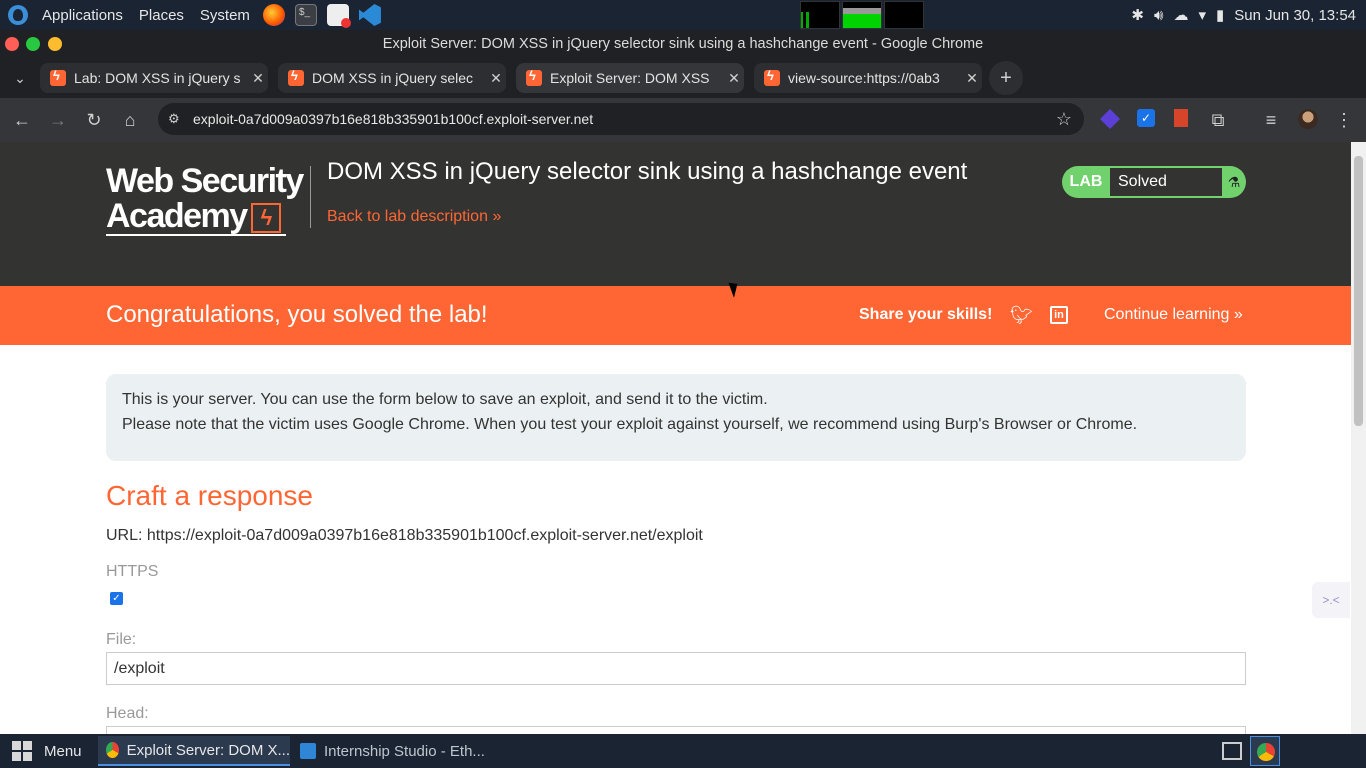 The height and width of the screenshot is (768, 1366). What do you see at coordinates (1358, 438) in the screenshot?
I see `page-scrollbar` at bounding box center [1358, 438].